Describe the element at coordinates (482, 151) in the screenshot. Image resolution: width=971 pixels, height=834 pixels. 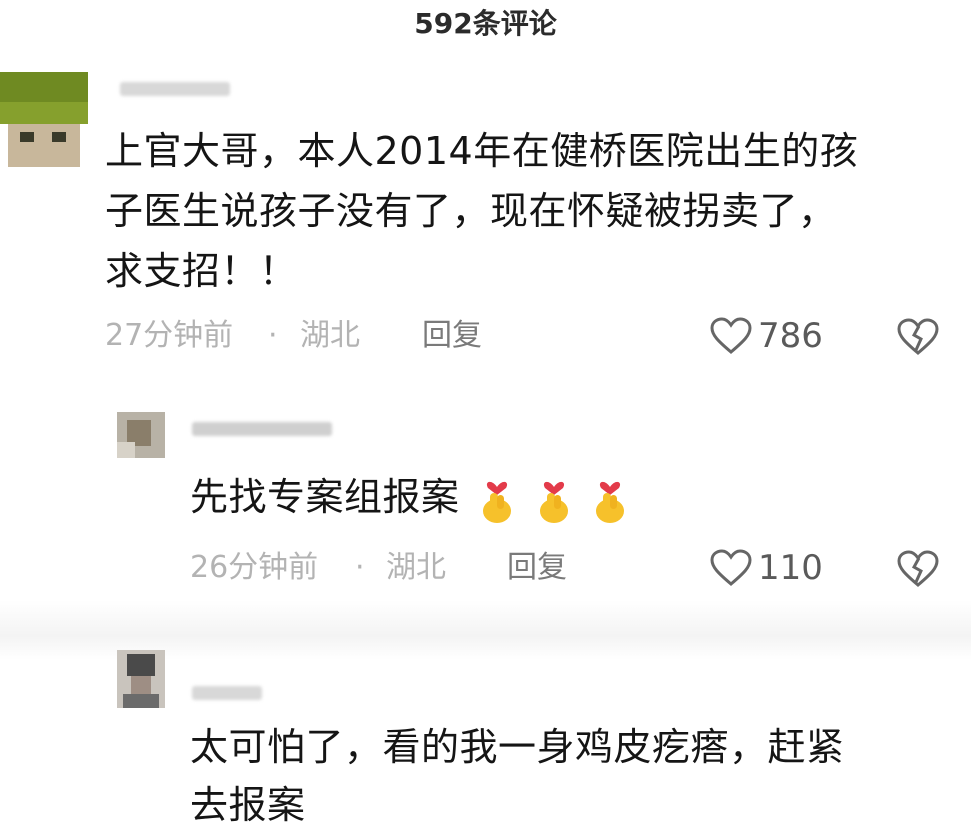
I see `comment-line: 上官大哥，本人2014年在健桥医院出生的孩` at that location.